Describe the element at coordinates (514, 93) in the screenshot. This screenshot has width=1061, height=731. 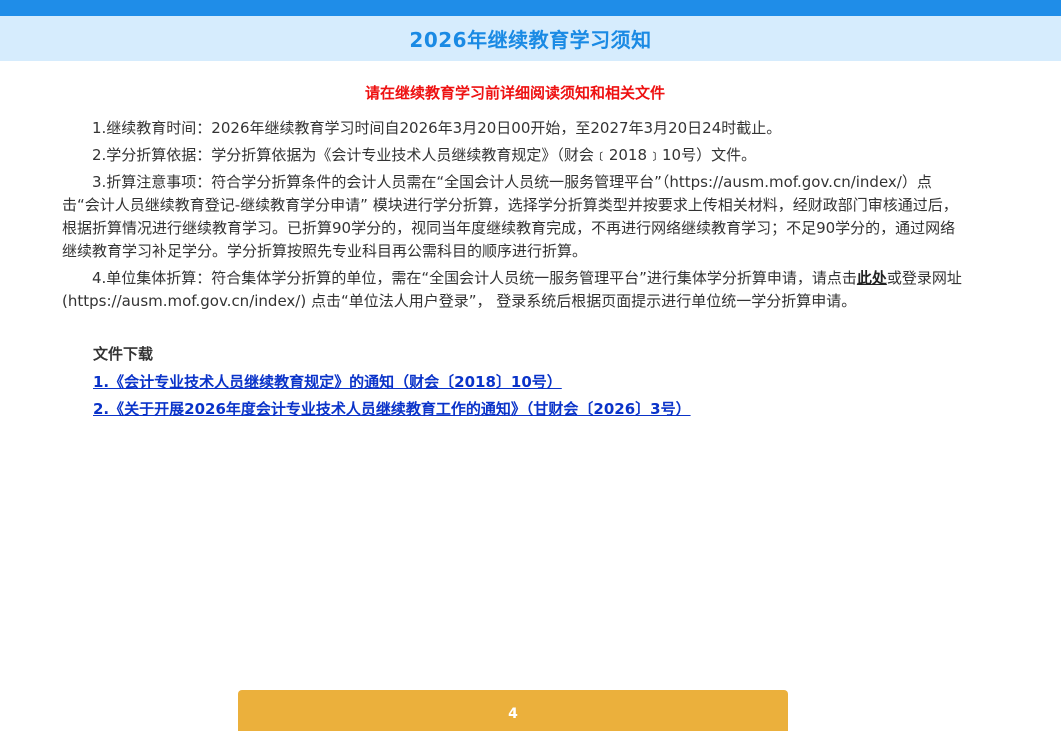
I see `warning-text: 请在继续教育学习前详细阅读须知和相关文件` at that location.